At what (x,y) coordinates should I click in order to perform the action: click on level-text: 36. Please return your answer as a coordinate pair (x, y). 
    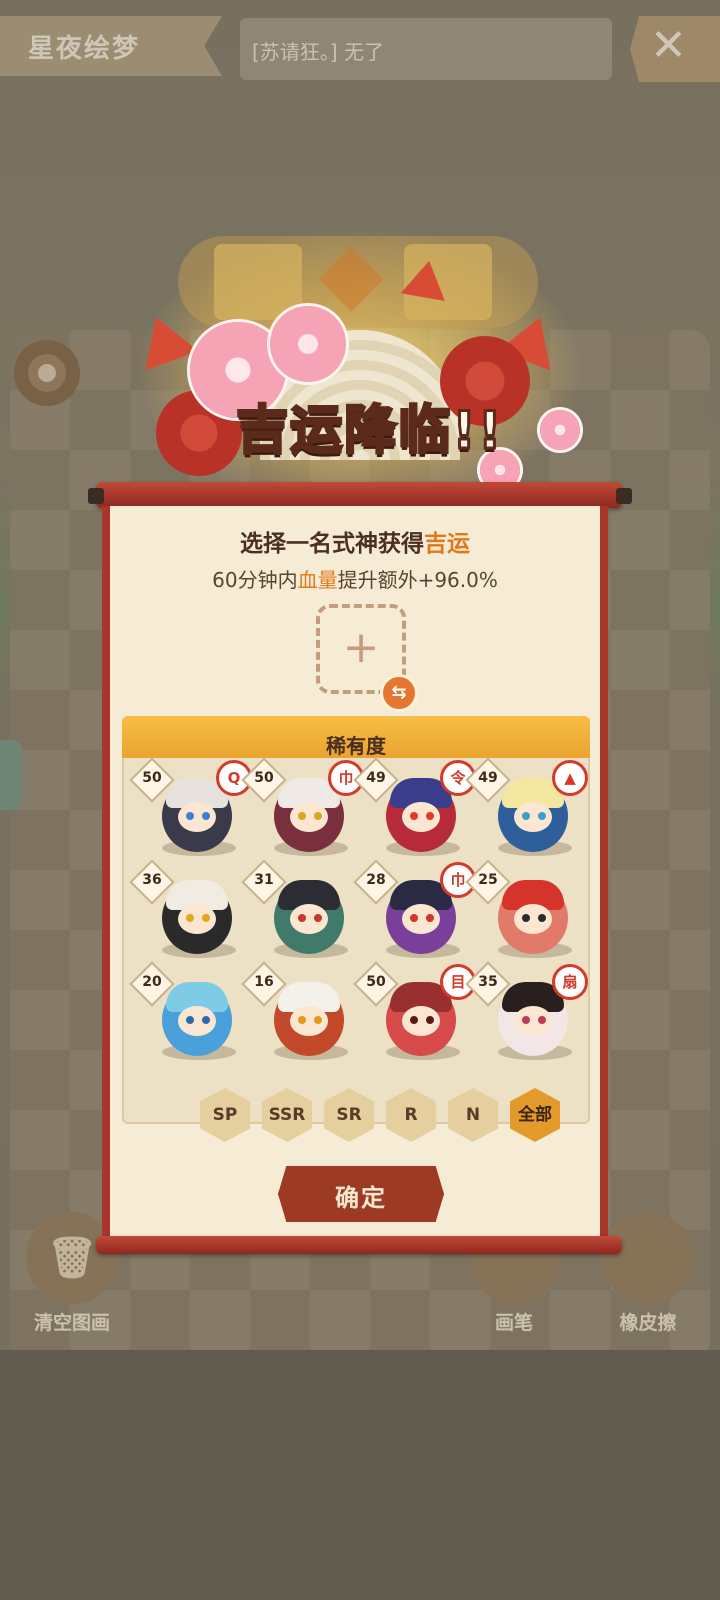
    Looking at the image, I should click on (152, 880).